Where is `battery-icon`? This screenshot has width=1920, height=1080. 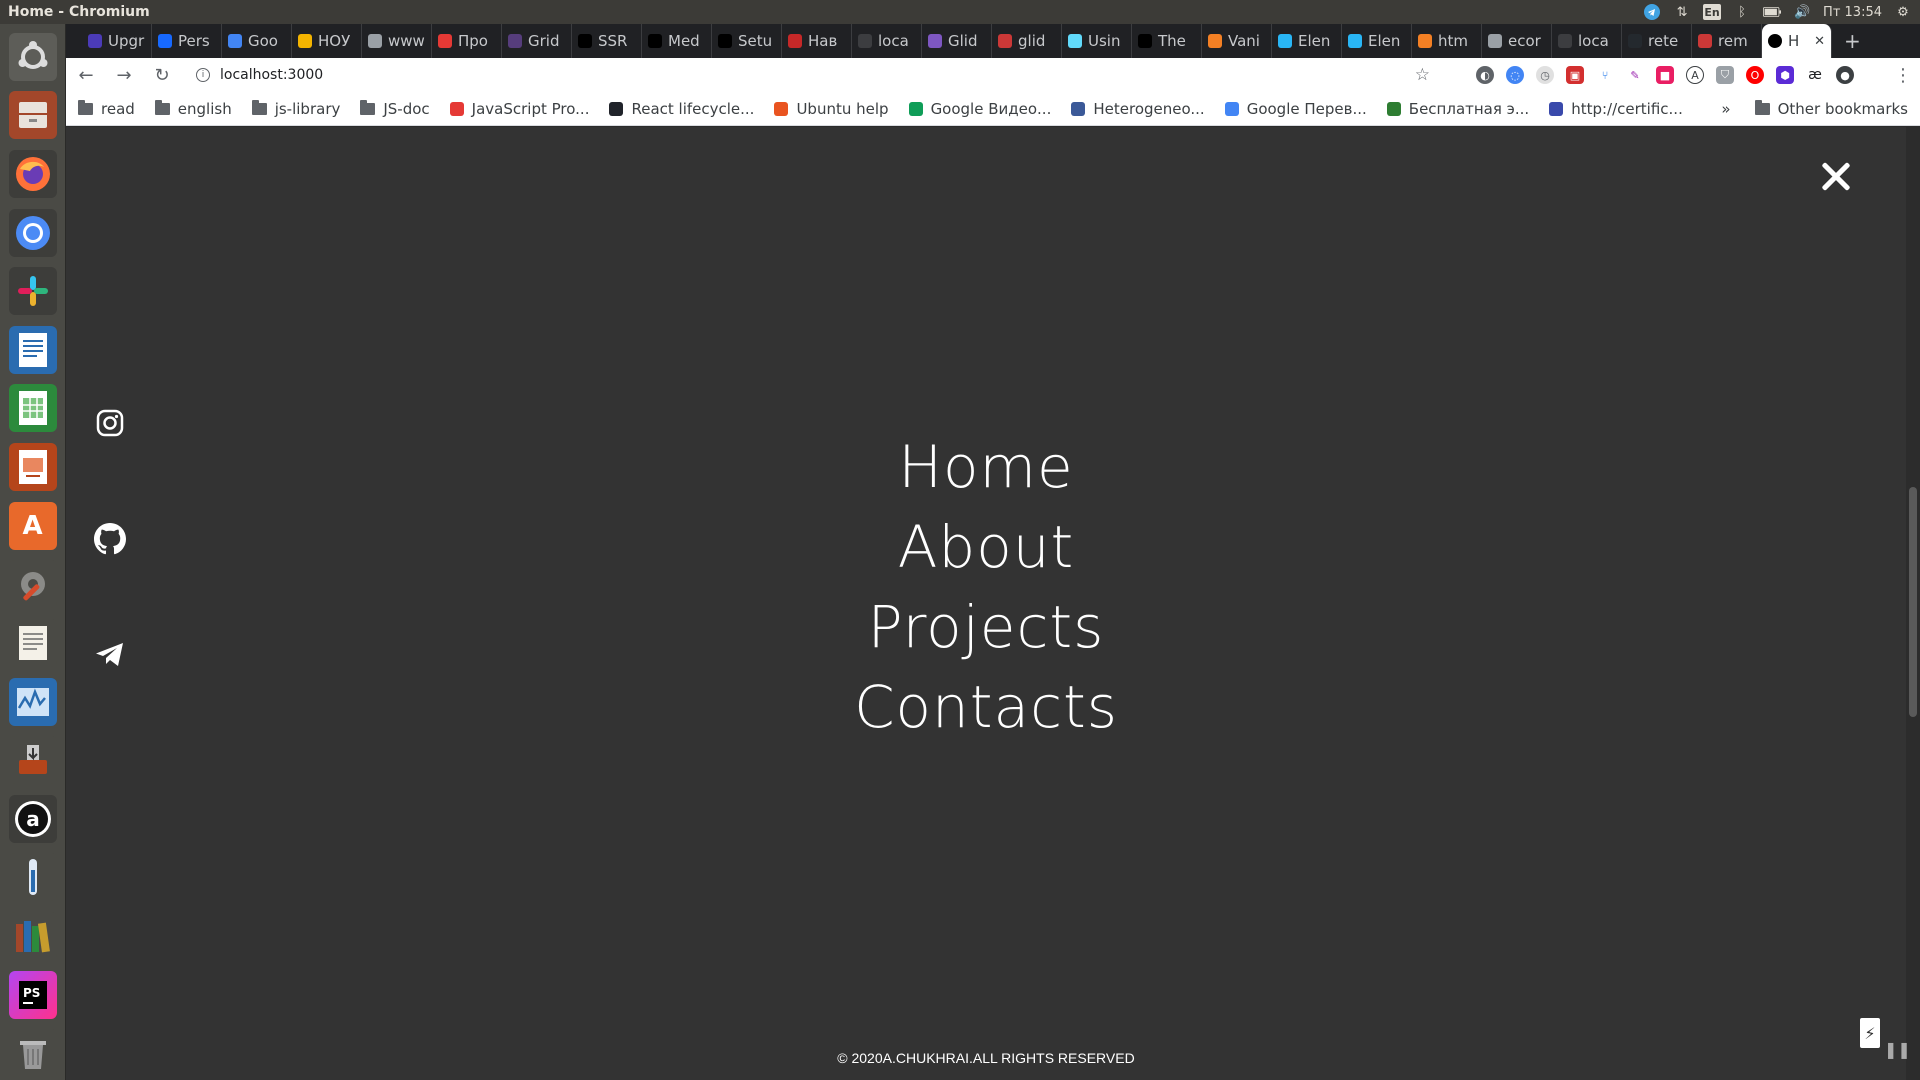
battery-icon is located at coordinates (1772, 12).